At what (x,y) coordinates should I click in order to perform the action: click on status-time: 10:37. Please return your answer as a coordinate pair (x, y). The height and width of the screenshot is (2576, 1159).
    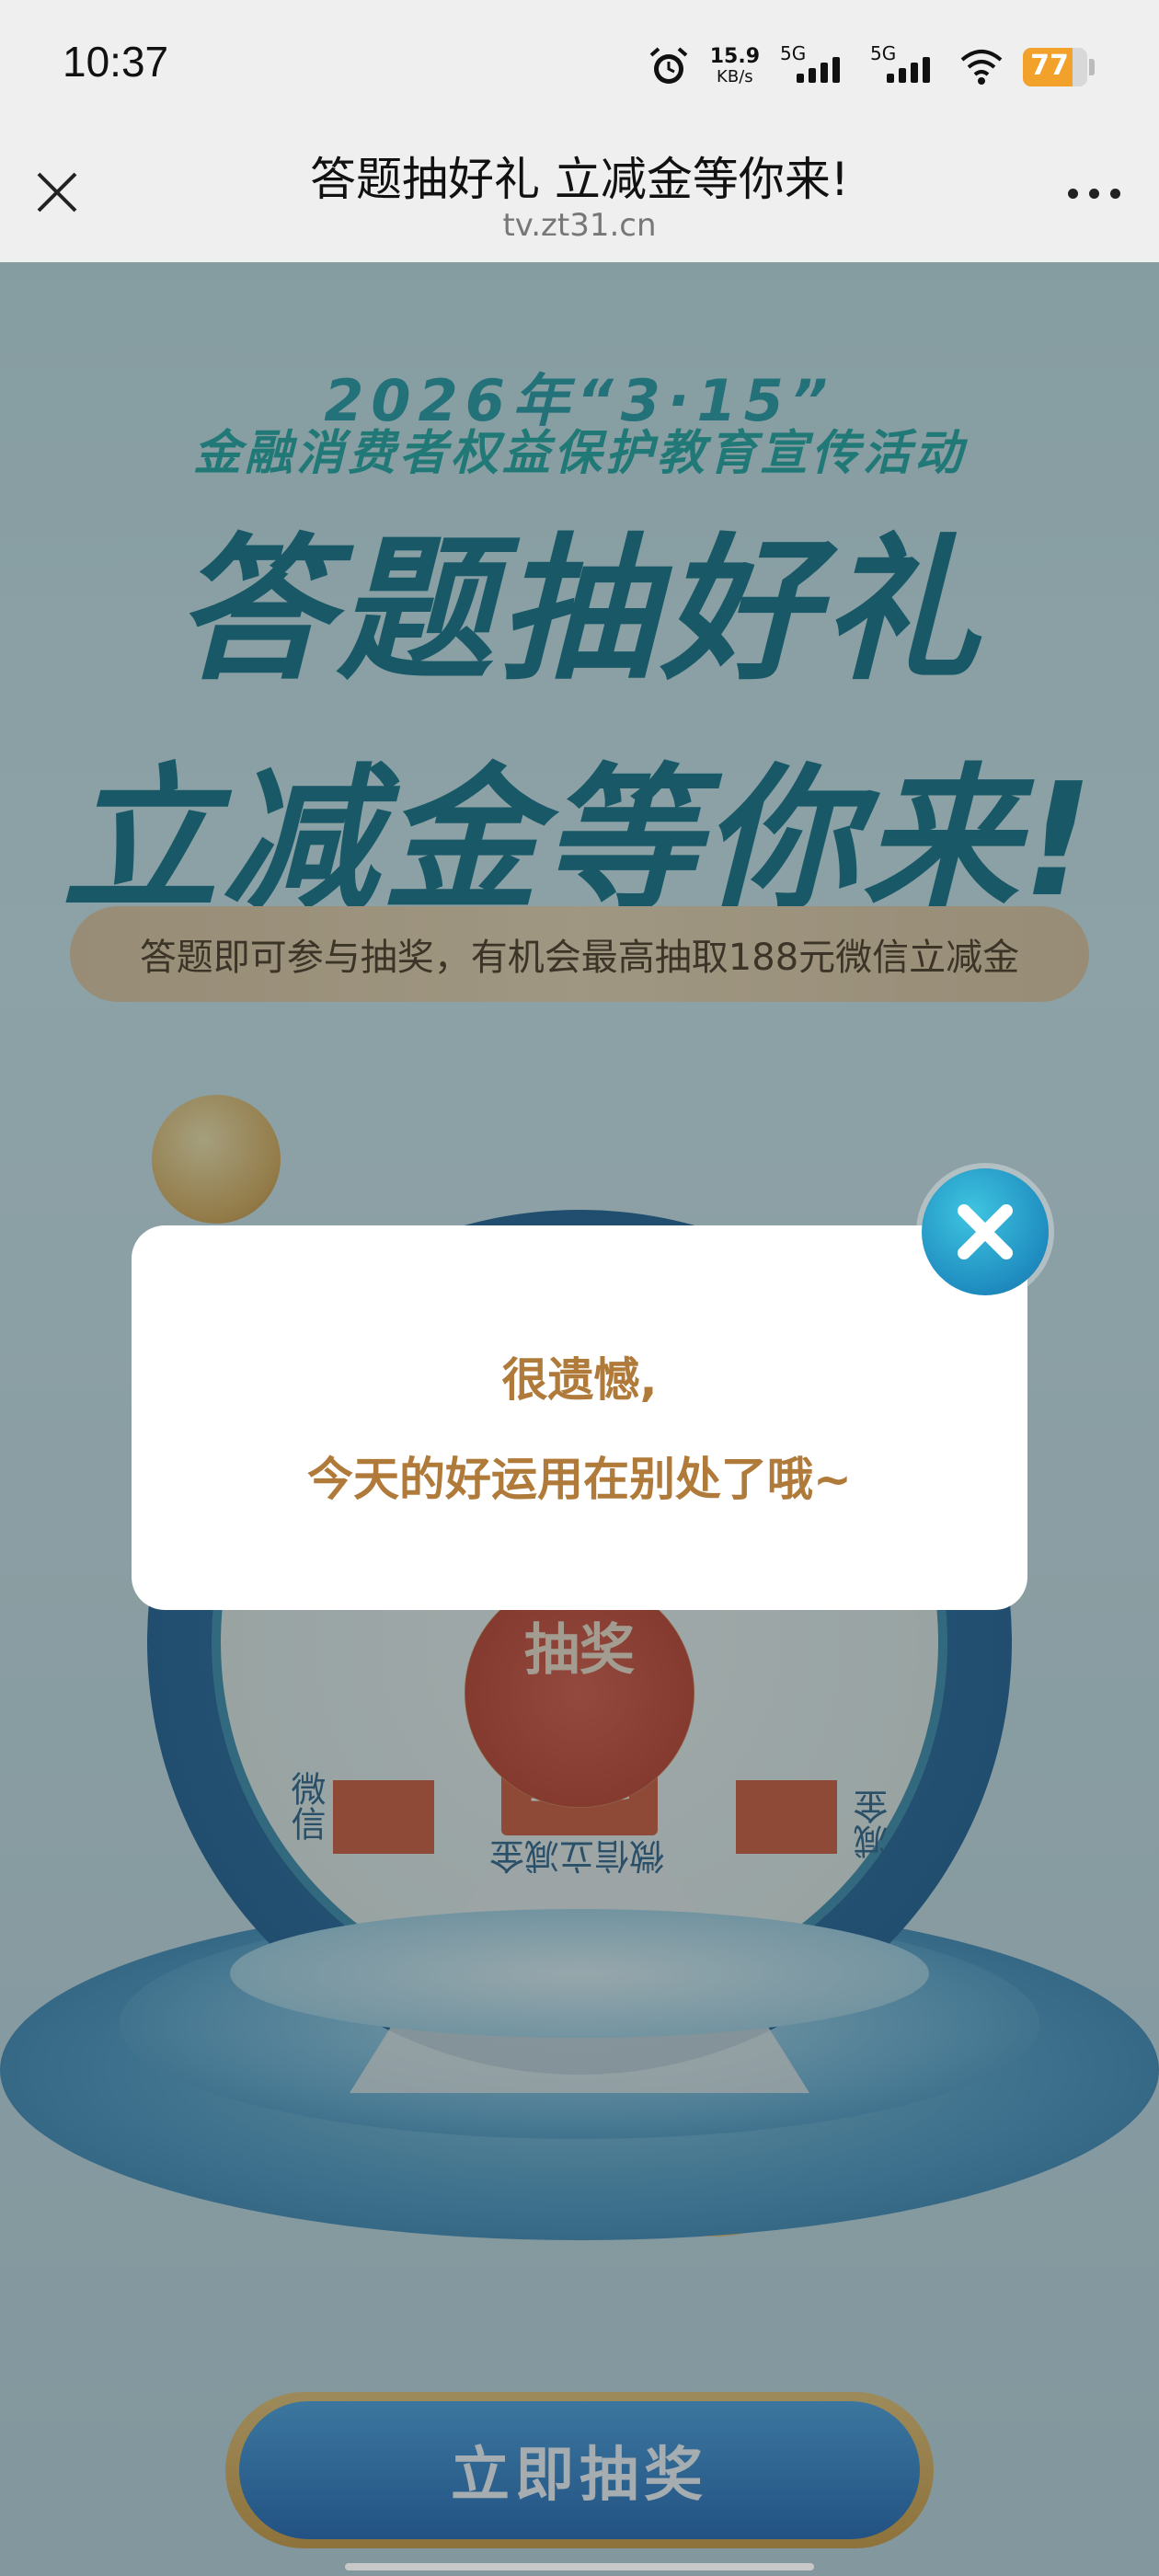
    Looking at the image, I should click on (116, 62).